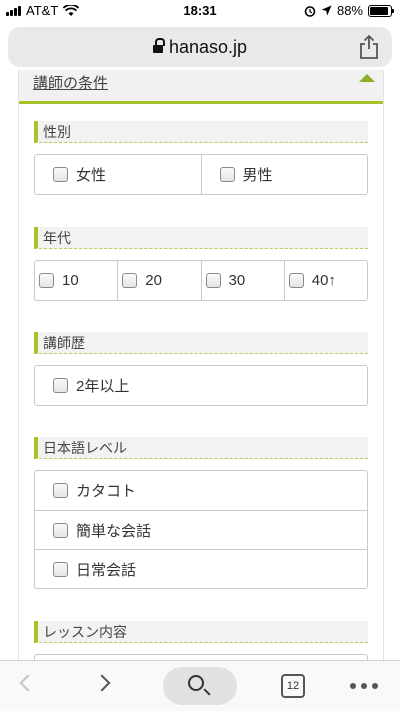 Image resolution: width=400 pixels, height=711 pixels. I want to click on browser-toolbar: 12, so click(200, 685).